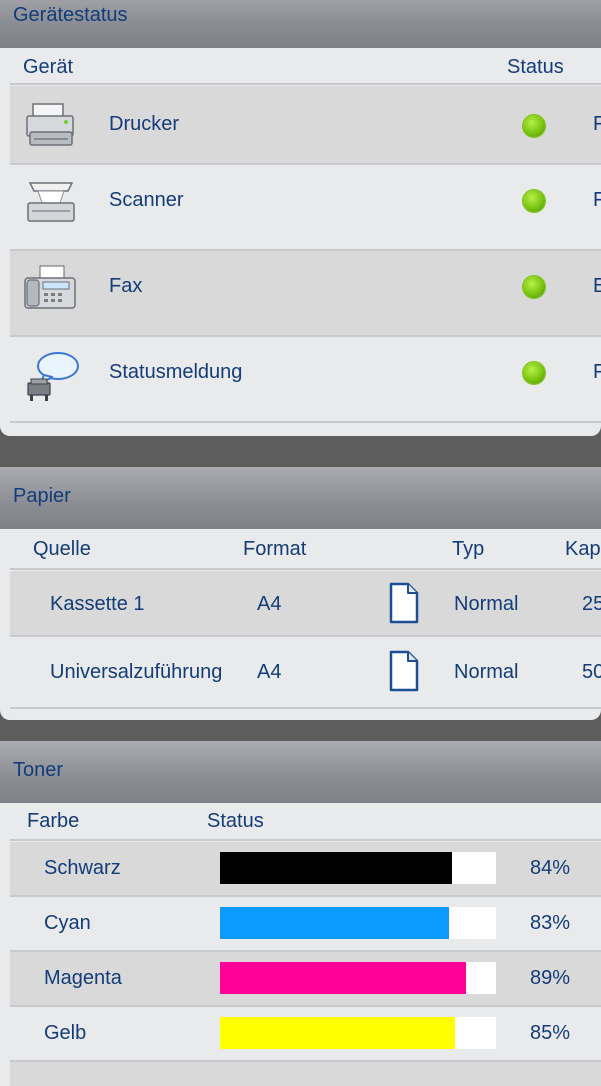  Describe the element at coordinates (591, 672) in the screenshot. I see `paper-capacity: 50` at that location.